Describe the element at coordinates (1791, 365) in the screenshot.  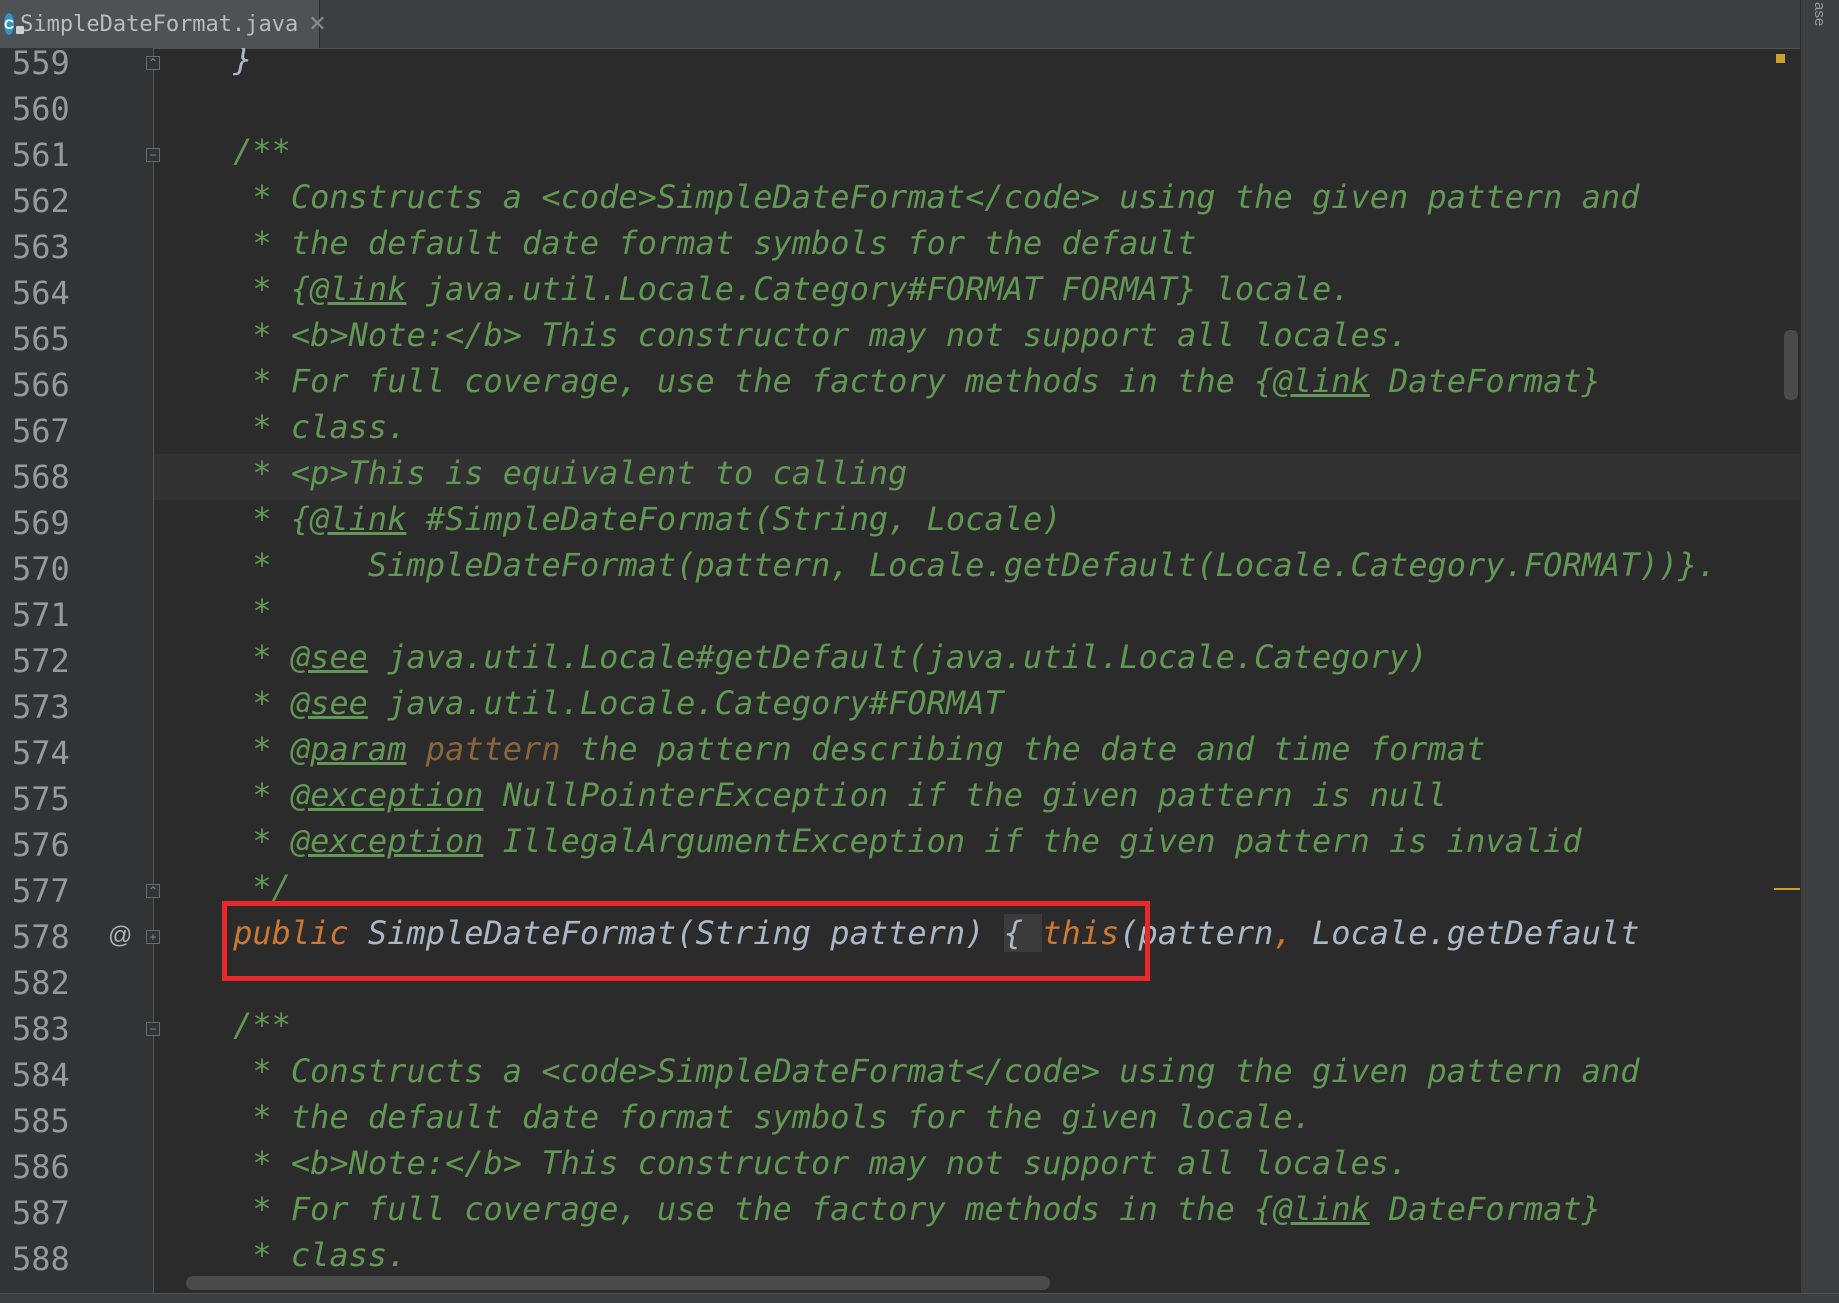
I see `vertical-scrollbar-thumb` at that location.